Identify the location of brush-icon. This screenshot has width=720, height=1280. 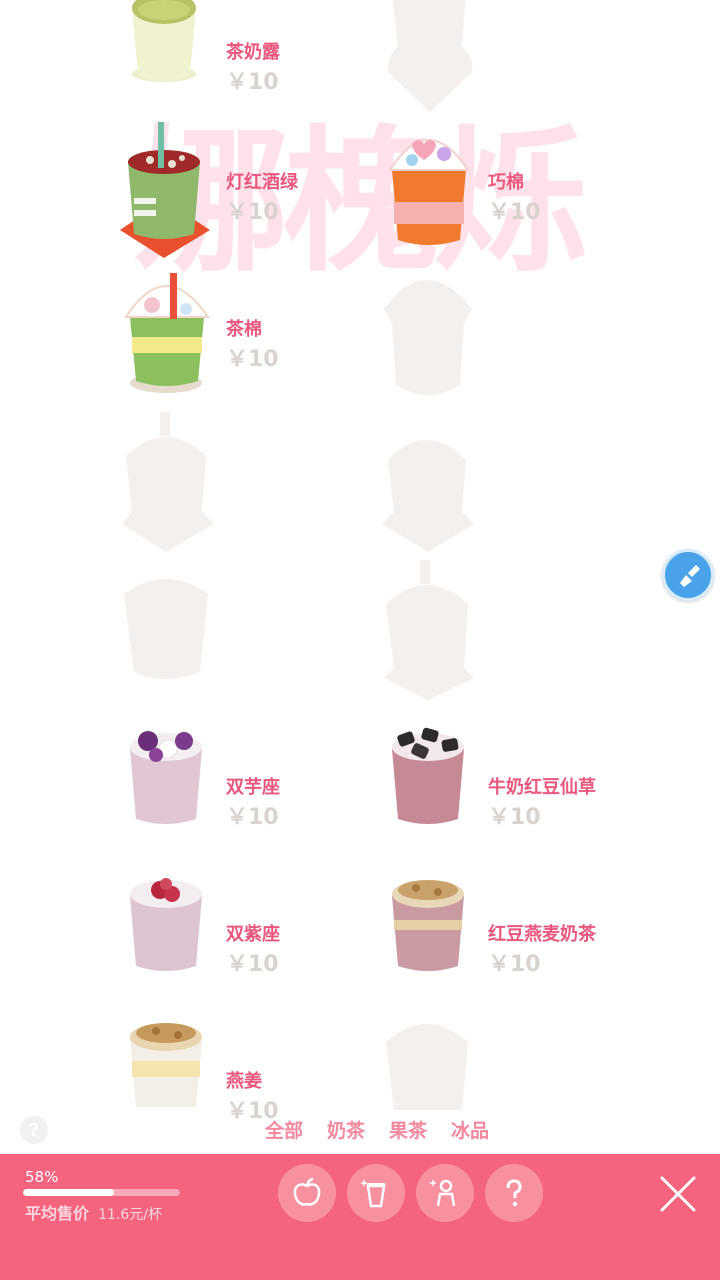
(690, 576).